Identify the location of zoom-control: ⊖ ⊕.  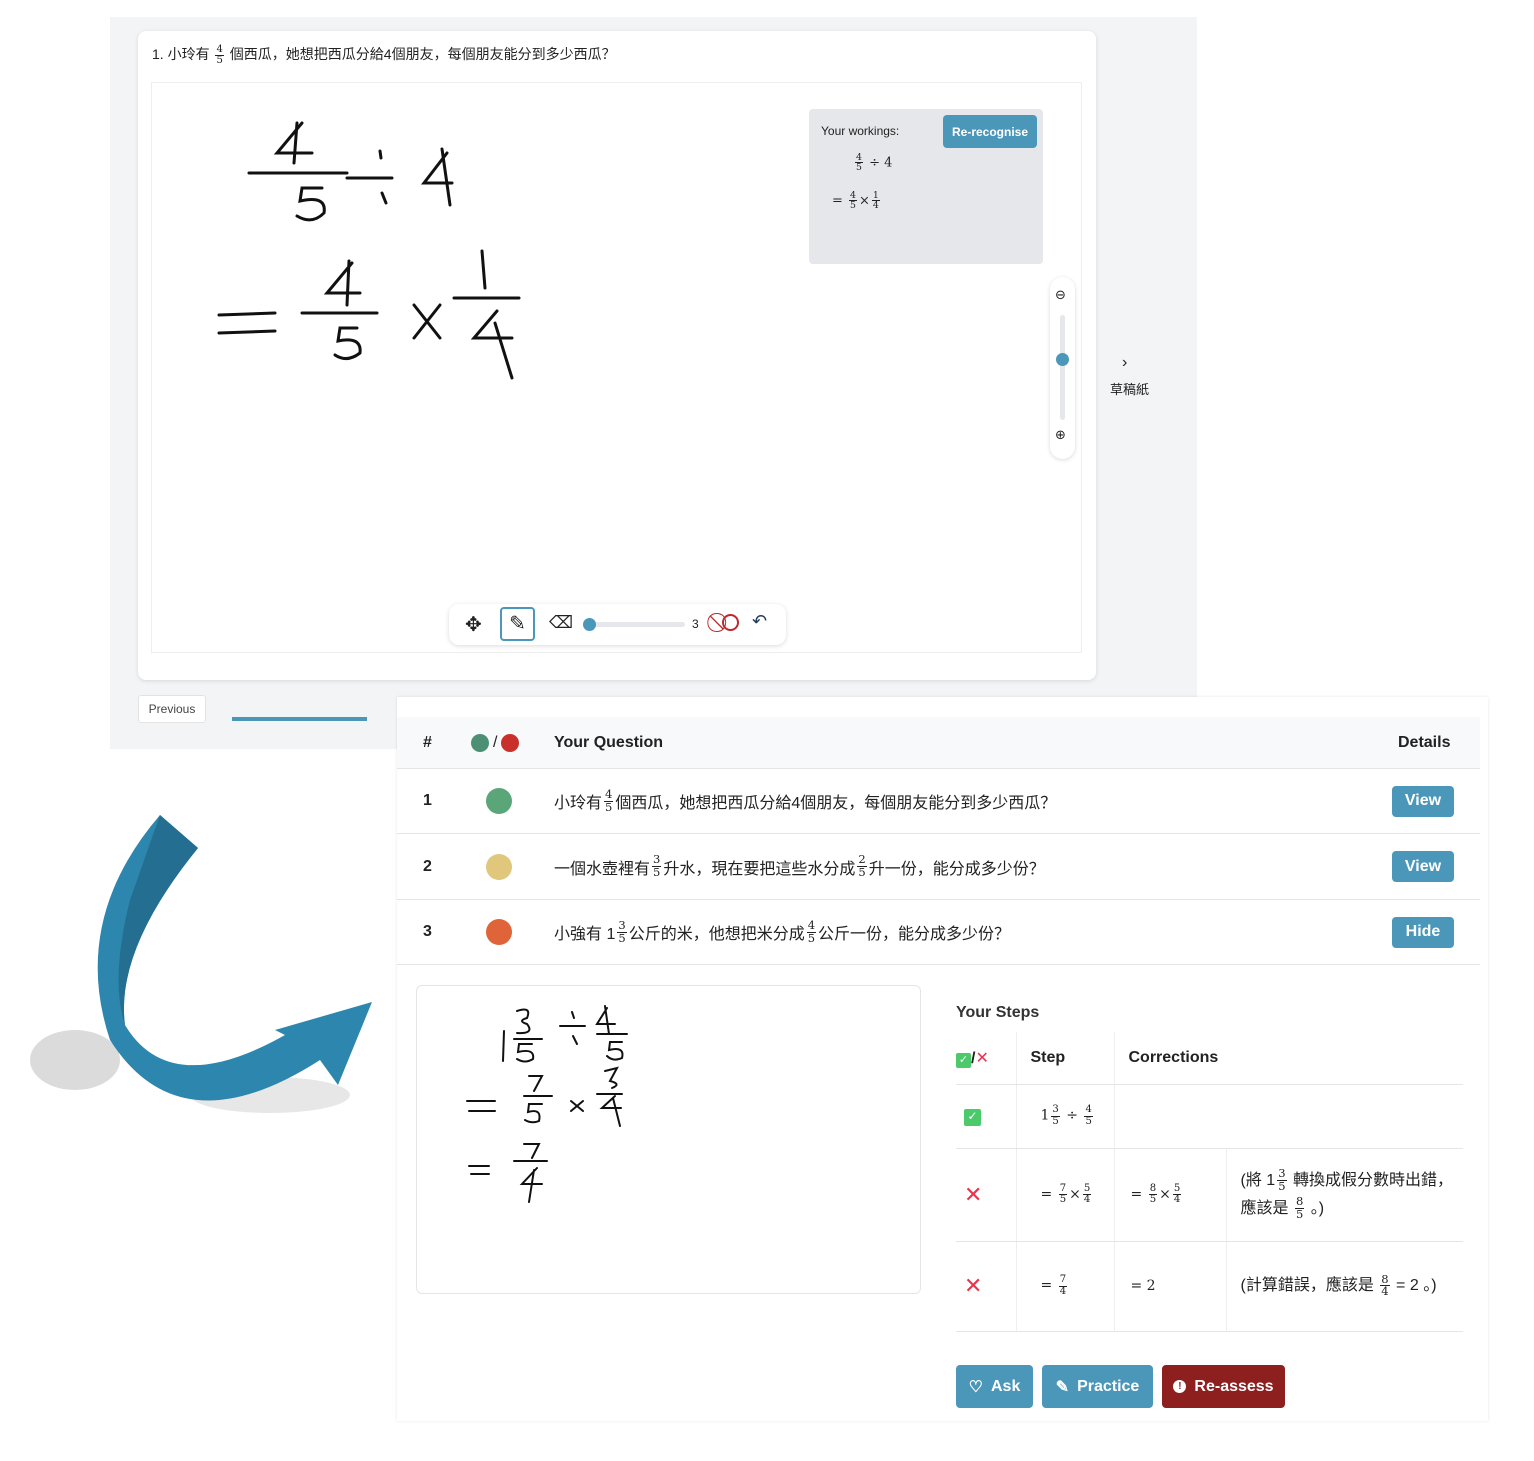
(1062, 368).